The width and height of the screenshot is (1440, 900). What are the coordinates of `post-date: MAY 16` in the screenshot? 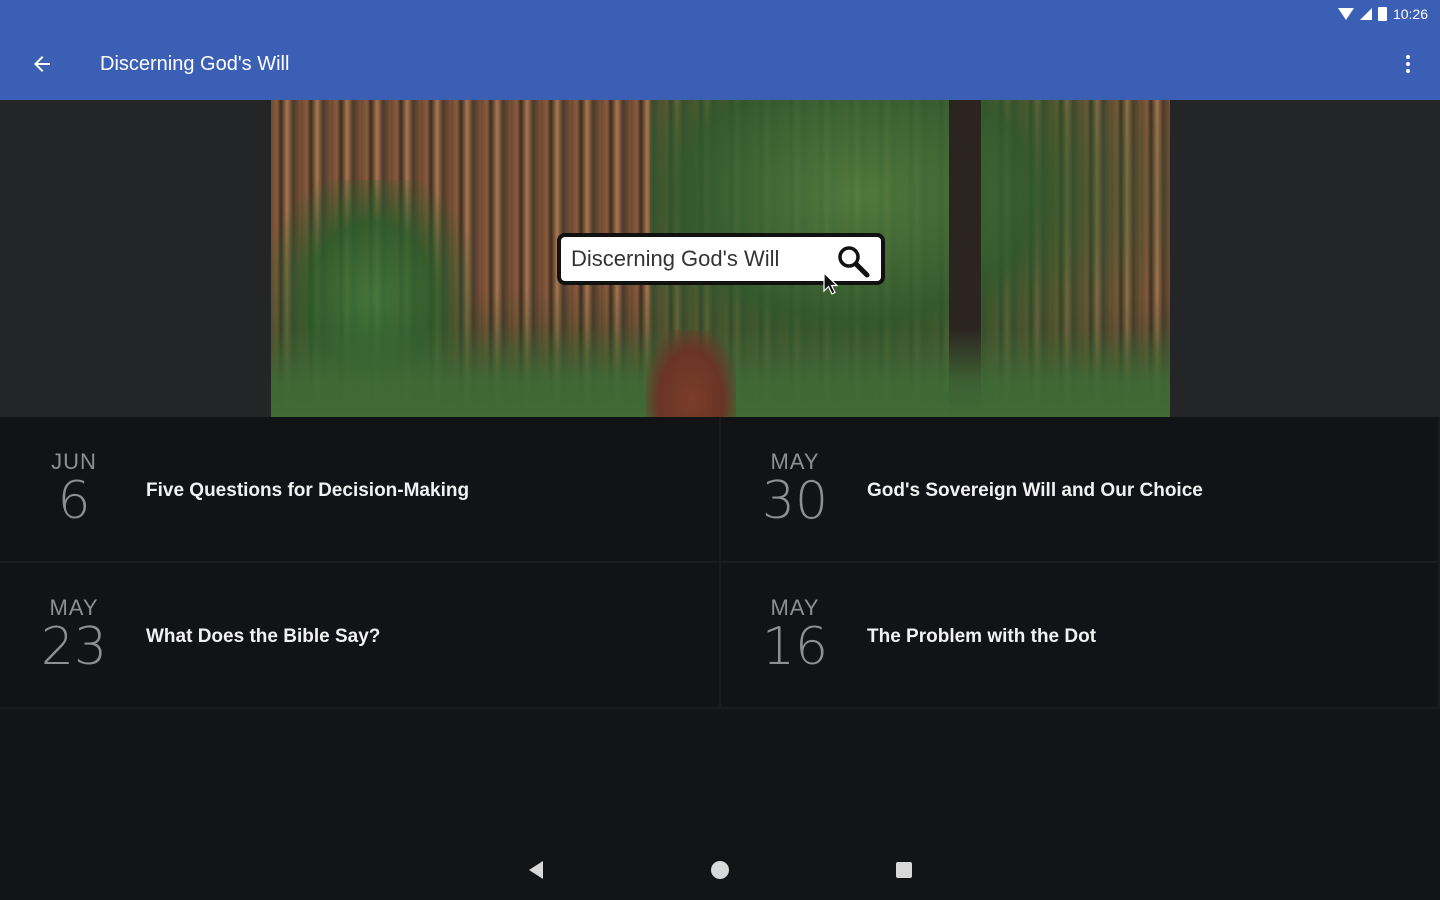 It's located at (795, 634).